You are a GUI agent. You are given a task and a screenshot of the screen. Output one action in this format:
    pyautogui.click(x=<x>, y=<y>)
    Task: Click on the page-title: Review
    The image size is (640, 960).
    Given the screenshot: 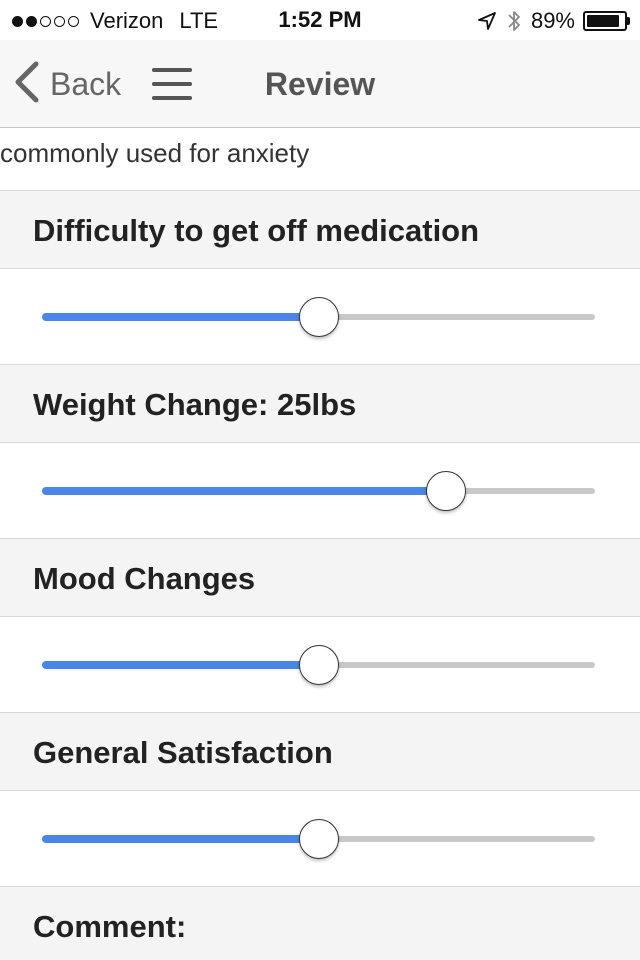 What is the action you would take?
    pyautogui.click(x=320, y=84)
    